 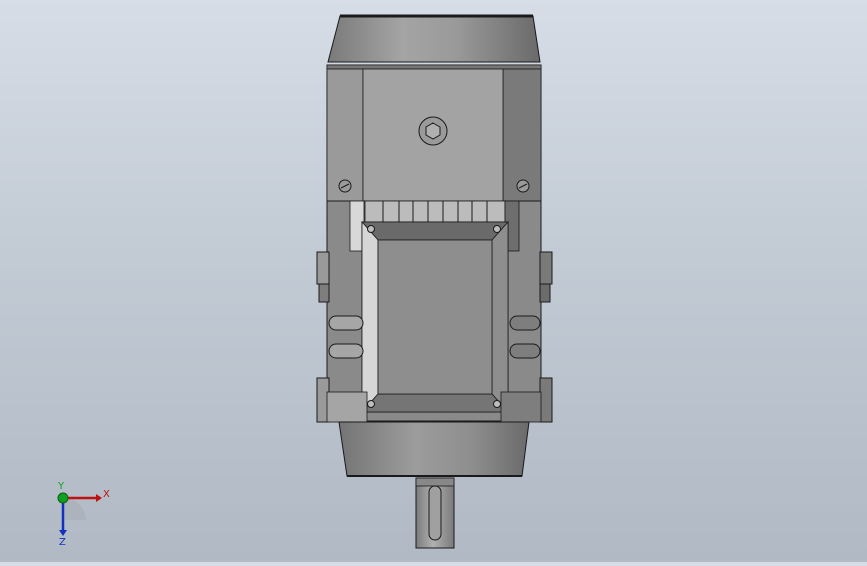 I want to click on z-axis-label: Z, so click(x=62, y=542).